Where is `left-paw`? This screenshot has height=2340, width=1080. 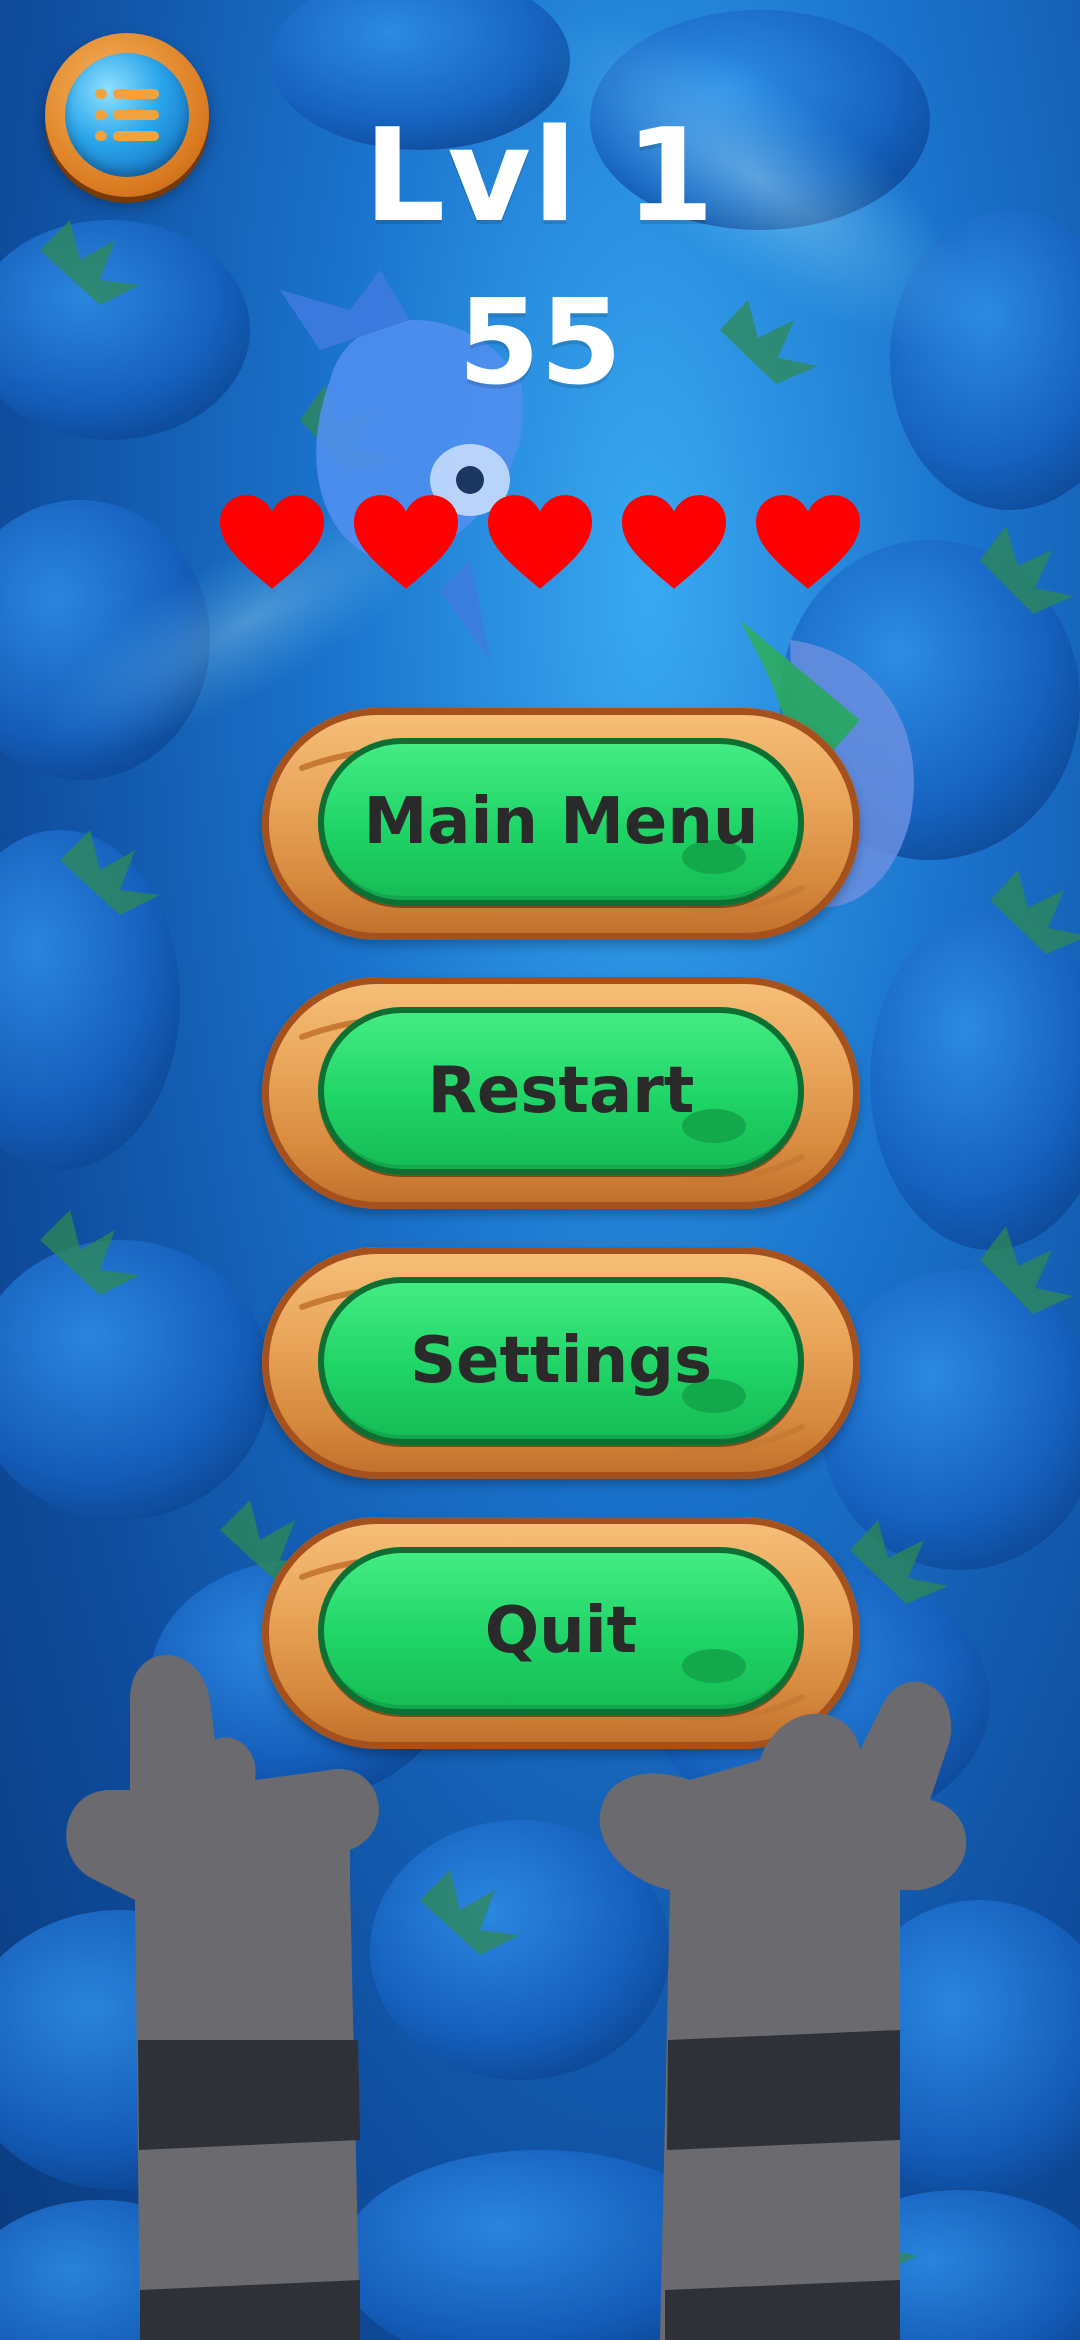
left-paw is located at coordinates (222, 1997).